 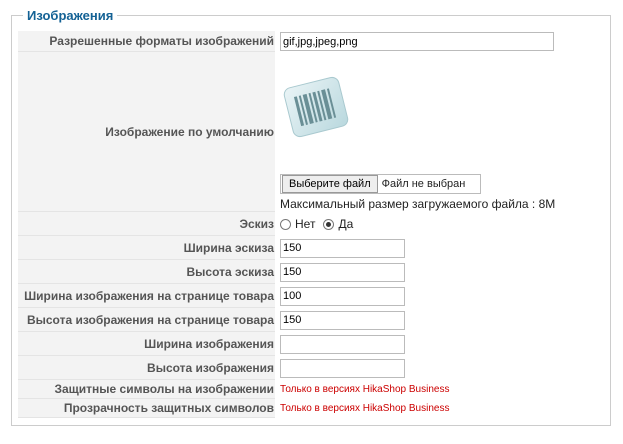 I want to click on no-file-text: Файл не выбран, so click(x=423, y=184).